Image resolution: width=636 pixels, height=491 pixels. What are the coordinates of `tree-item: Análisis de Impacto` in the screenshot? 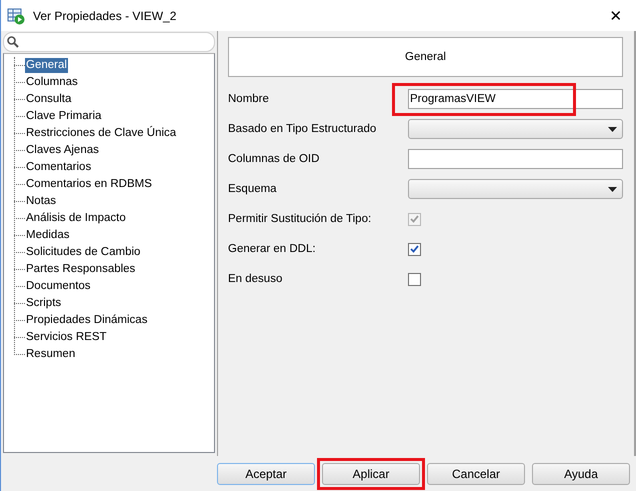 It's located at (76, 218).